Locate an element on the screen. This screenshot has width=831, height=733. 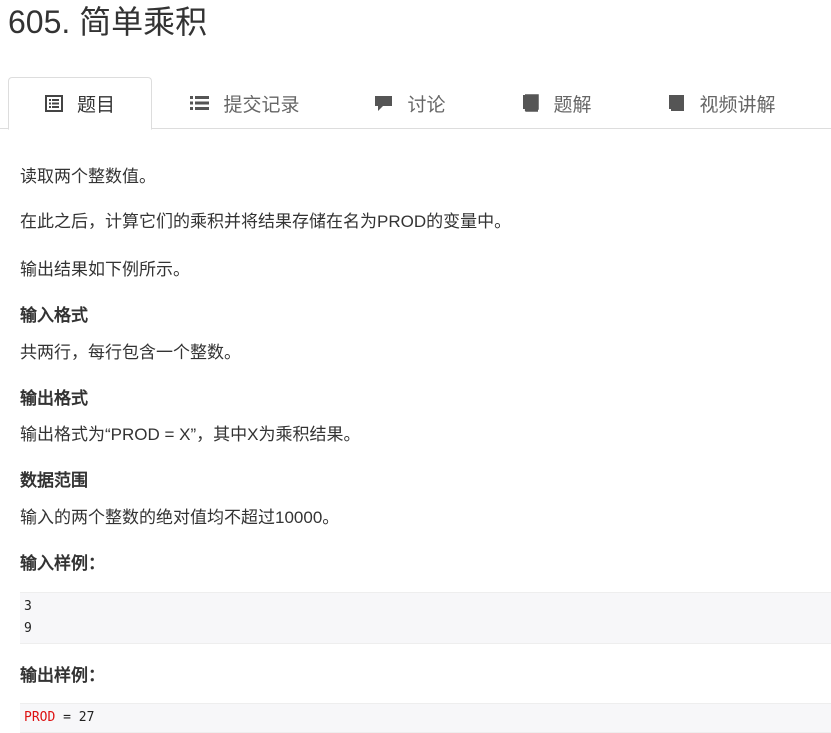
tab-solutions-label: 题解 is located at coordinates (572, 105).